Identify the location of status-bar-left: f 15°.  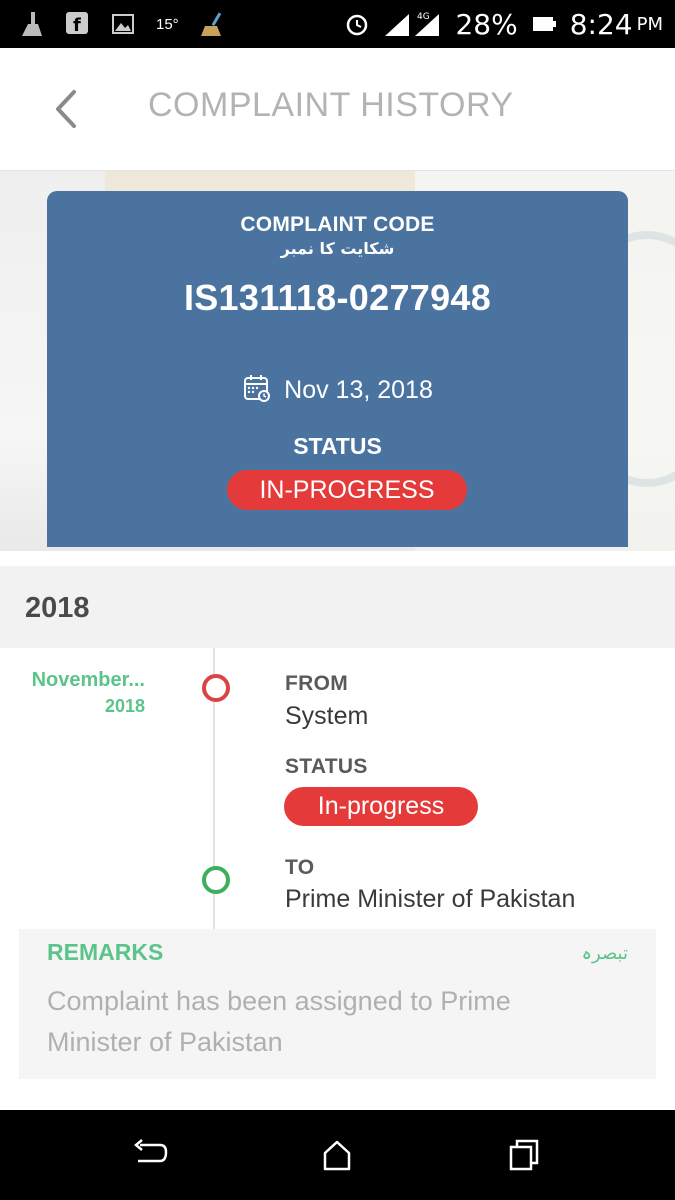
(121, 24).